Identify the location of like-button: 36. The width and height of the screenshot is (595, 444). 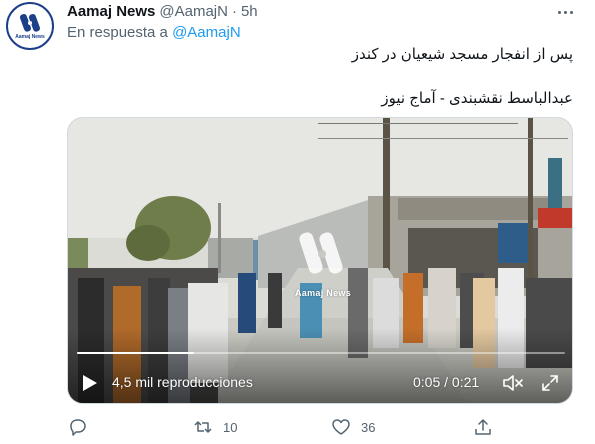
(353, 427).